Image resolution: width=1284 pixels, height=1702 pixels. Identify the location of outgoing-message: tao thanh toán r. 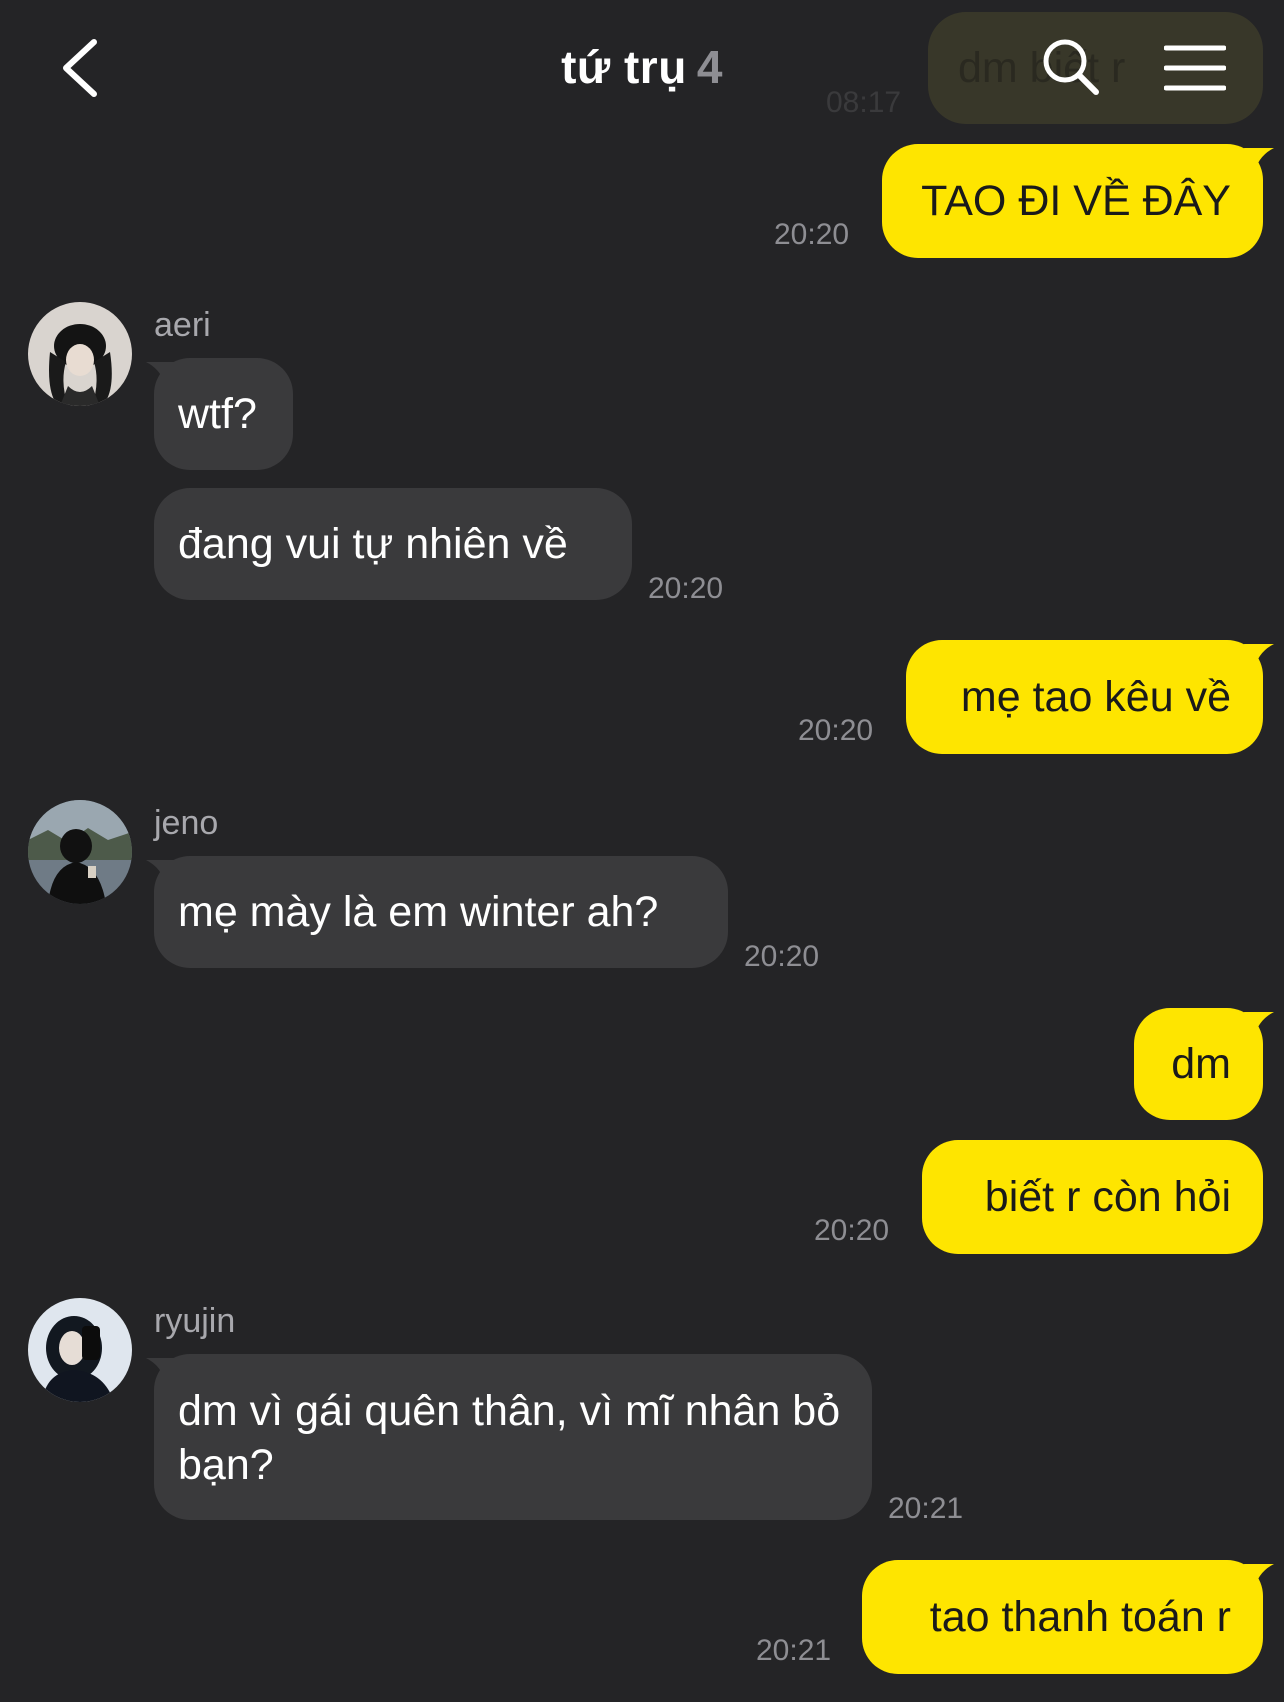
(1062, 1617).